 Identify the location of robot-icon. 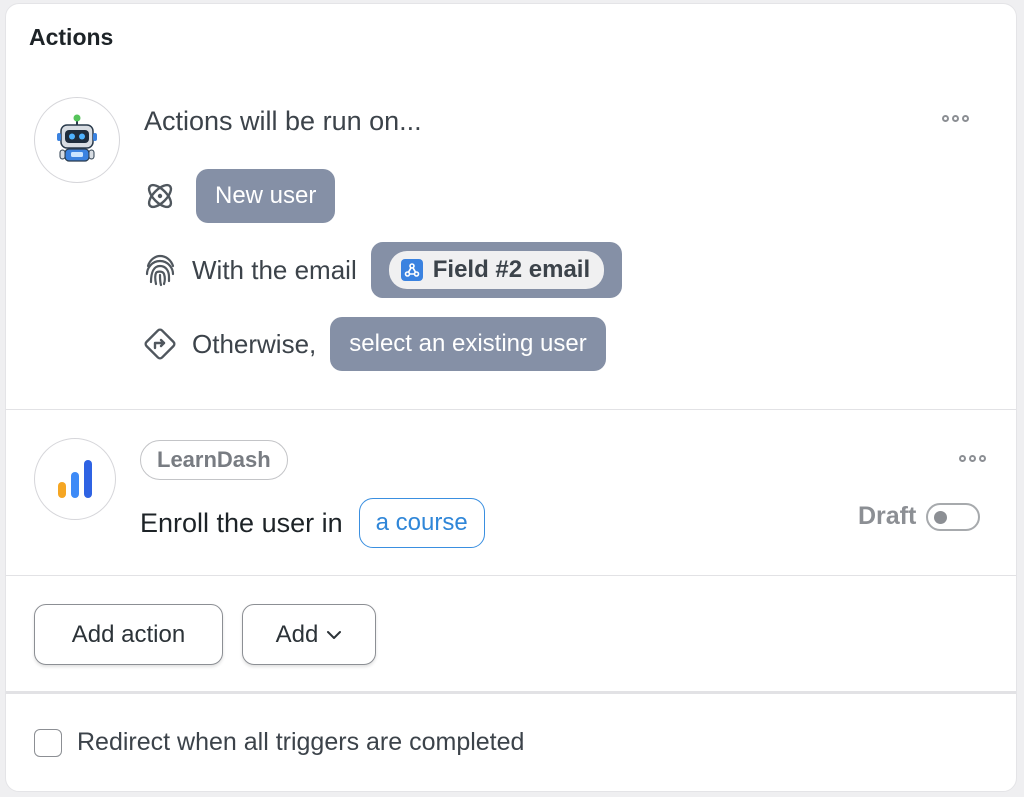
(77, 138).